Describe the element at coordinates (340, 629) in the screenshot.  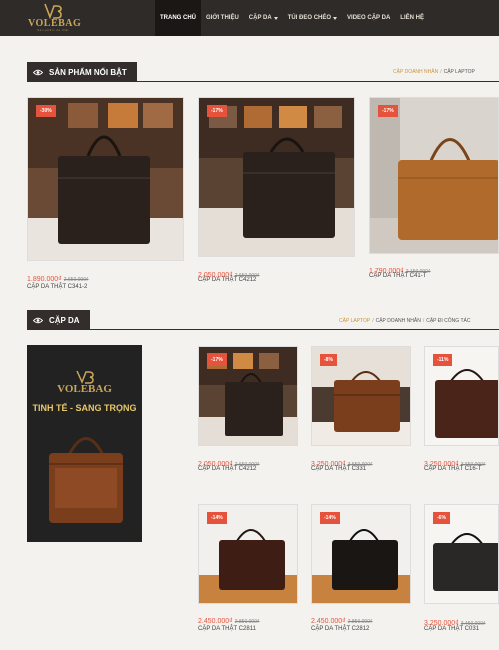
I see `product-name: Cặp da thật C2812` at that location.